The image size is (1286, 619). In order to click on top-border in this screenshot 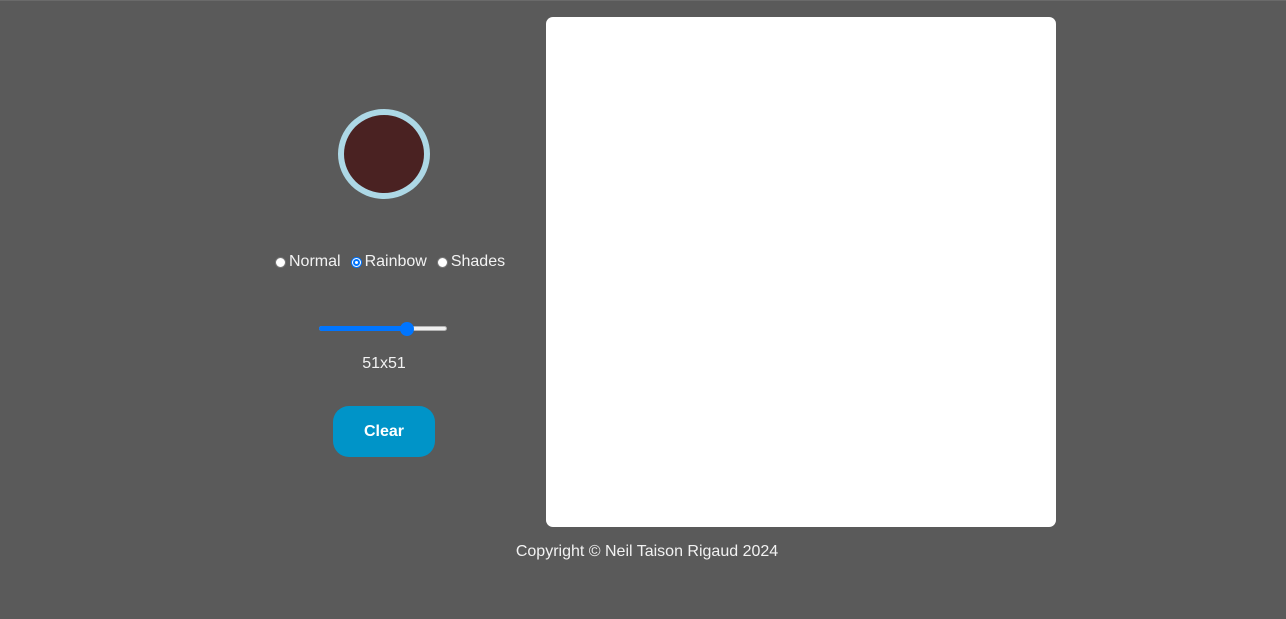, I will do `click(643, 0)`.